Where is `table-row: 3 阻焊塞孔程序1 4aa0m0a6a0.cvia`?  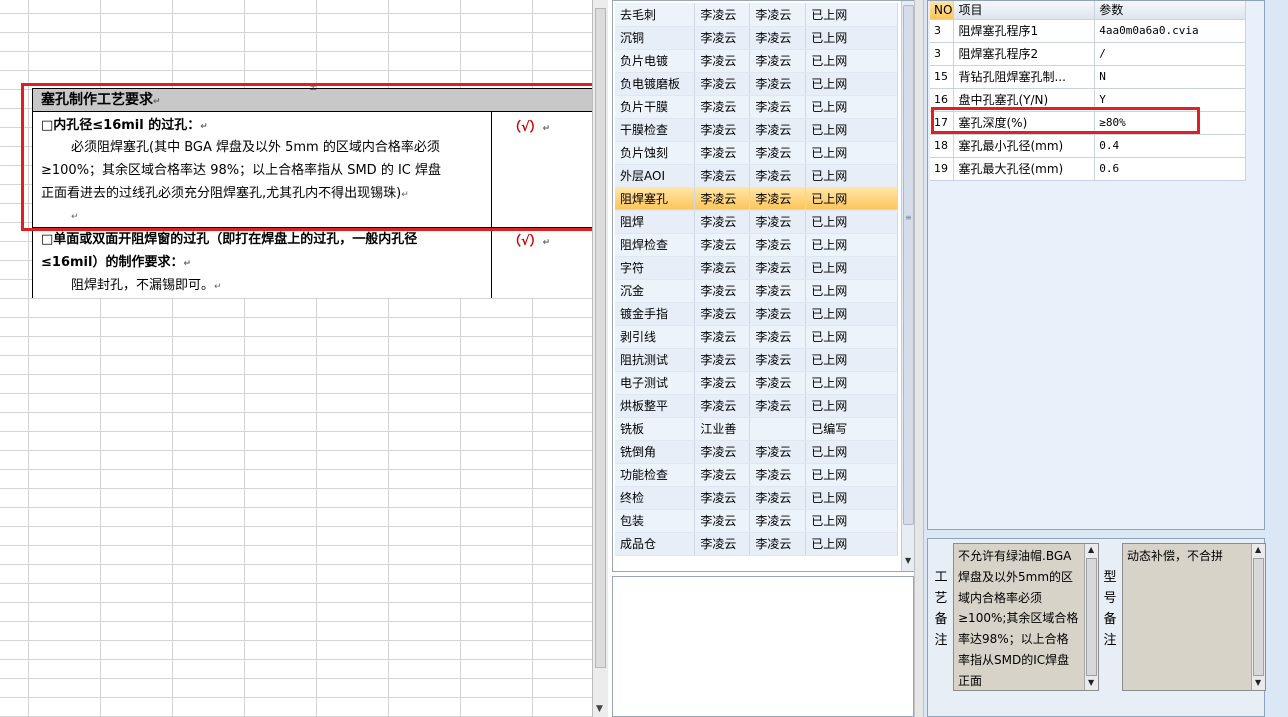 table-row: 3 阻焊塞孔程序1 4aa0m0a6a0.cvia is located at coordinates (1088, 31).